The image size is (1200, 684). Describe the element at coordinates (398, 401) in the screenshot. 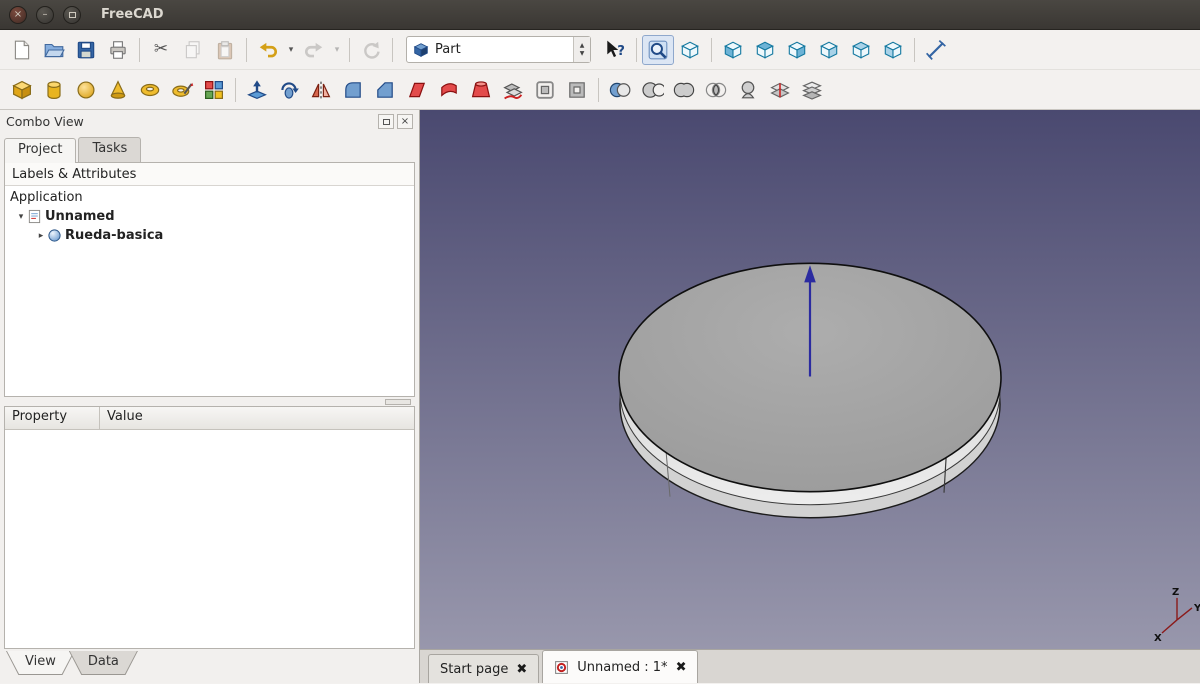

I see `splitter-handle` at that location.